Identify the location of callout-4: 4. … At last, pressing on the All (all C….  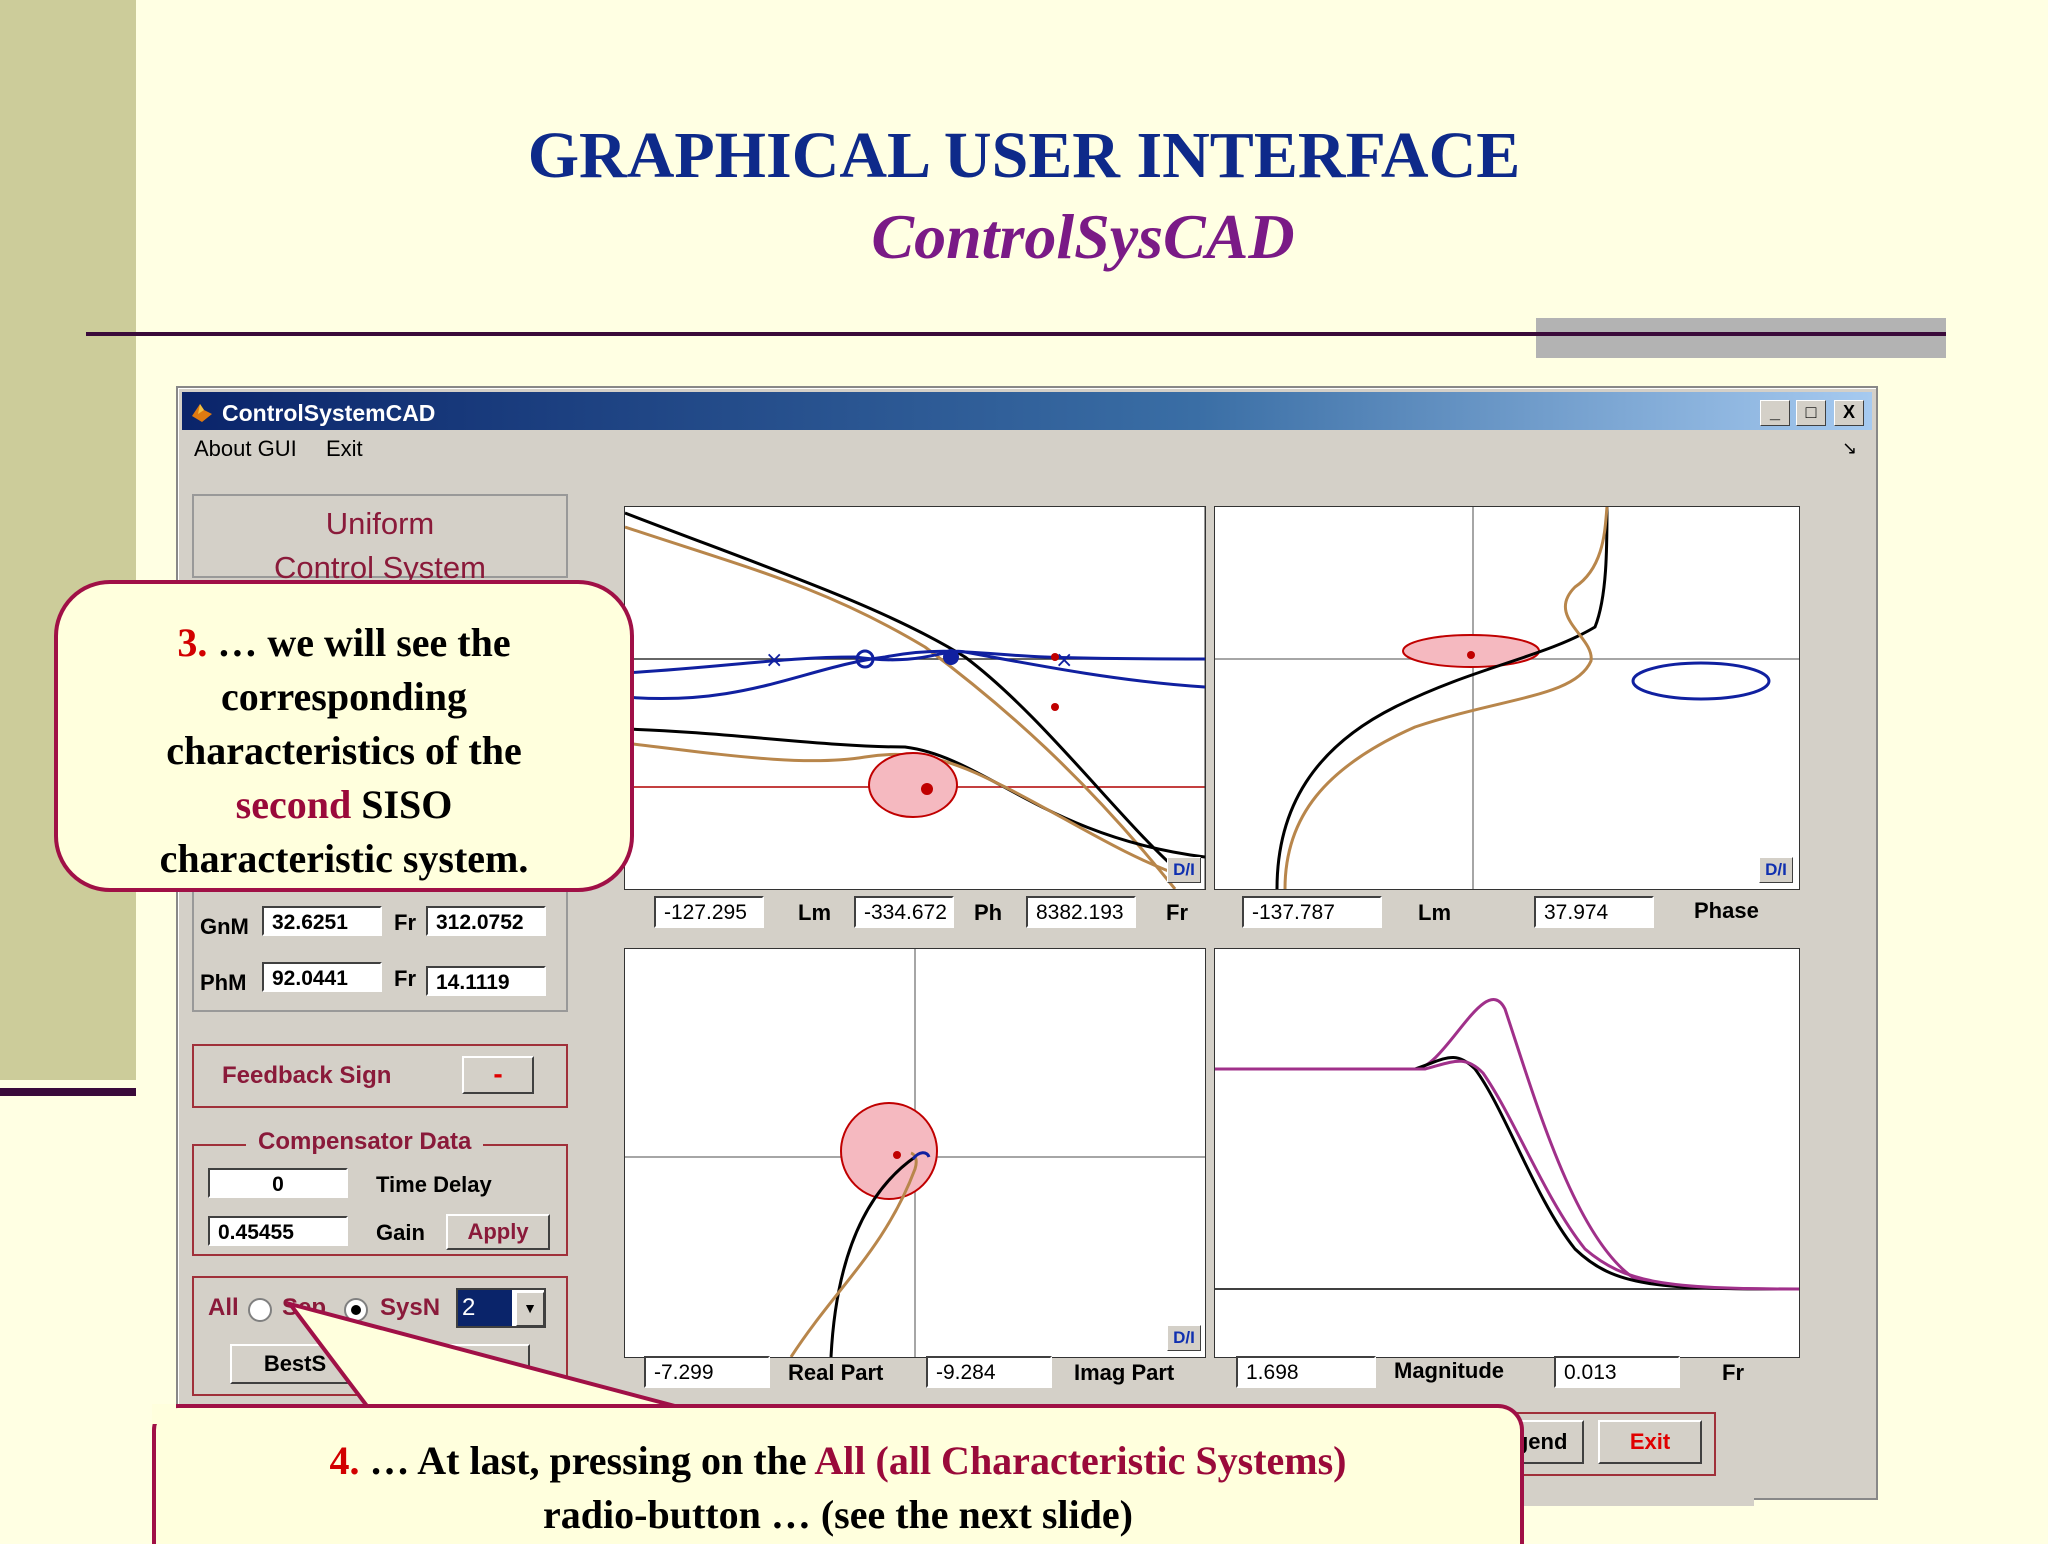
(838, 1474).